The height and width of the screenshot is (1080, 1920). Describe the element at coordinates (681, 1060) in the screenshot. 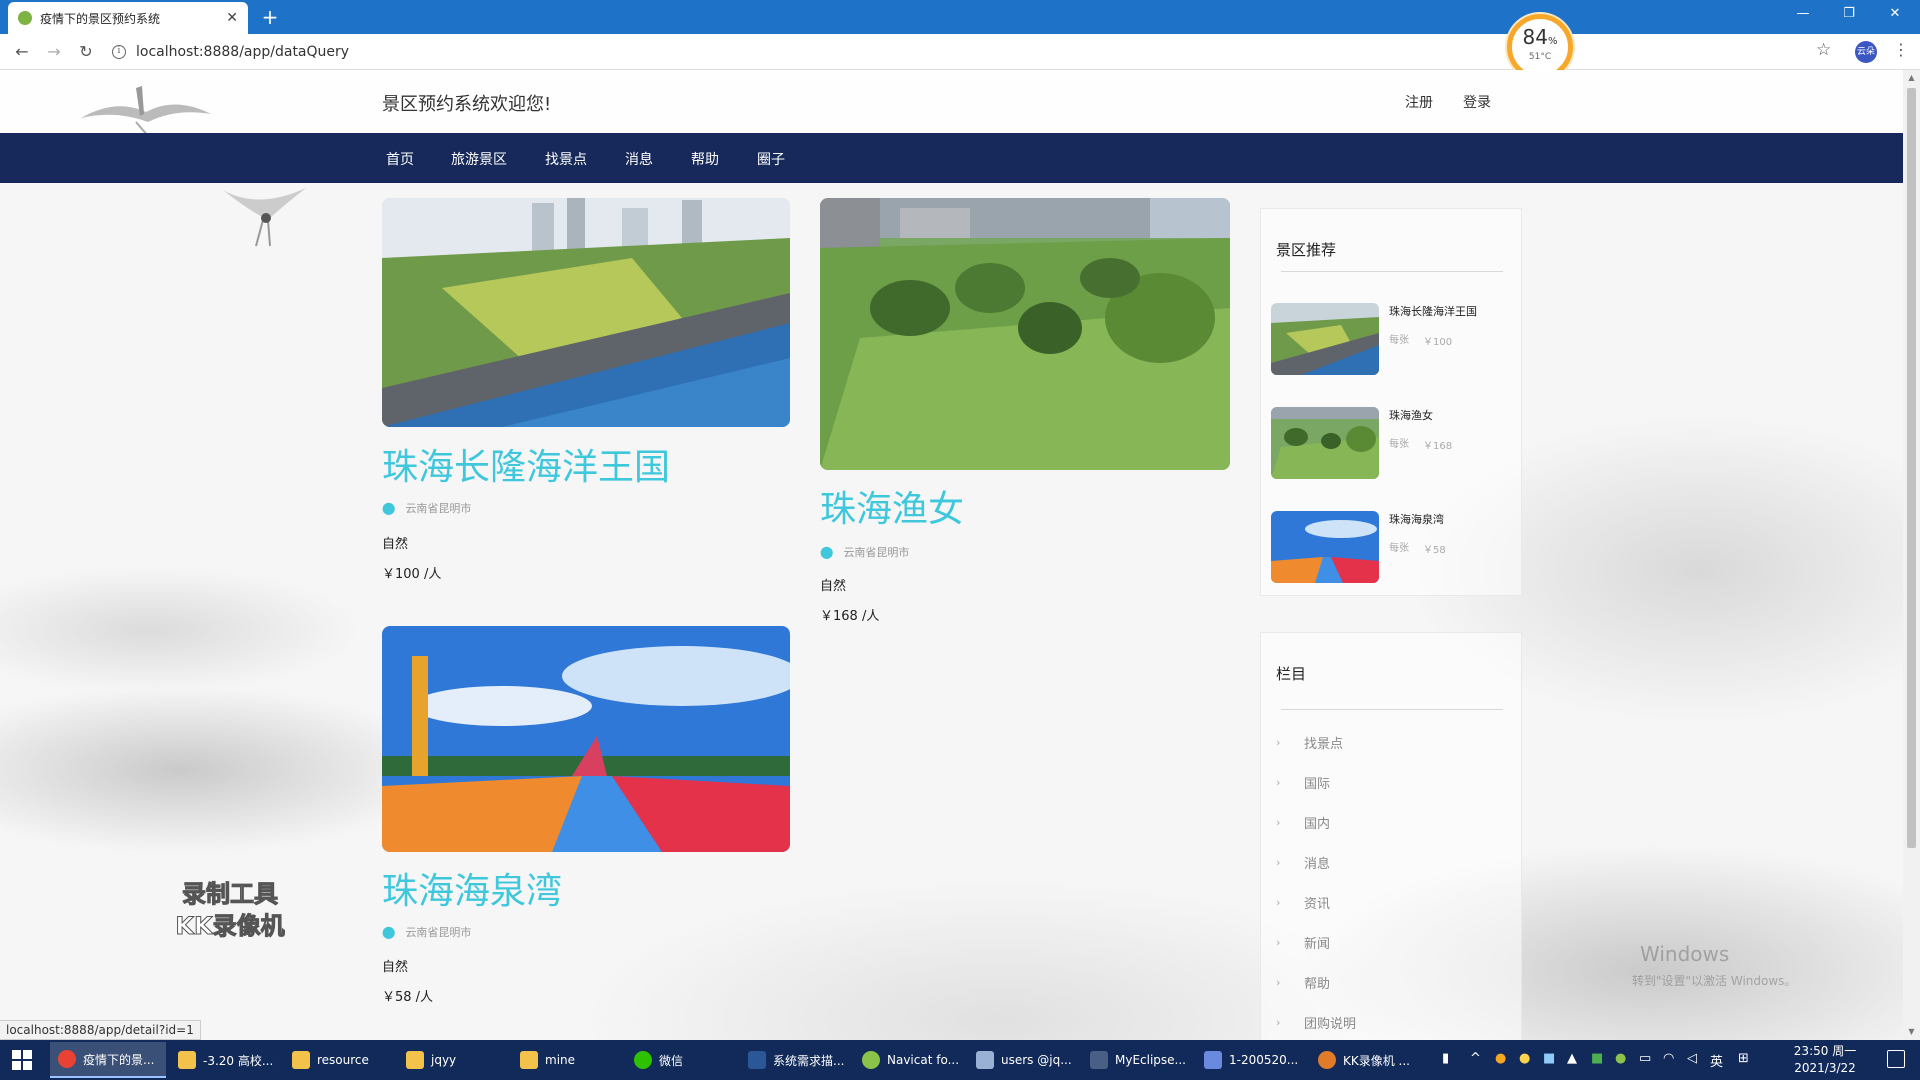

I see `taskbar-item-wechat: 微信` at that location.